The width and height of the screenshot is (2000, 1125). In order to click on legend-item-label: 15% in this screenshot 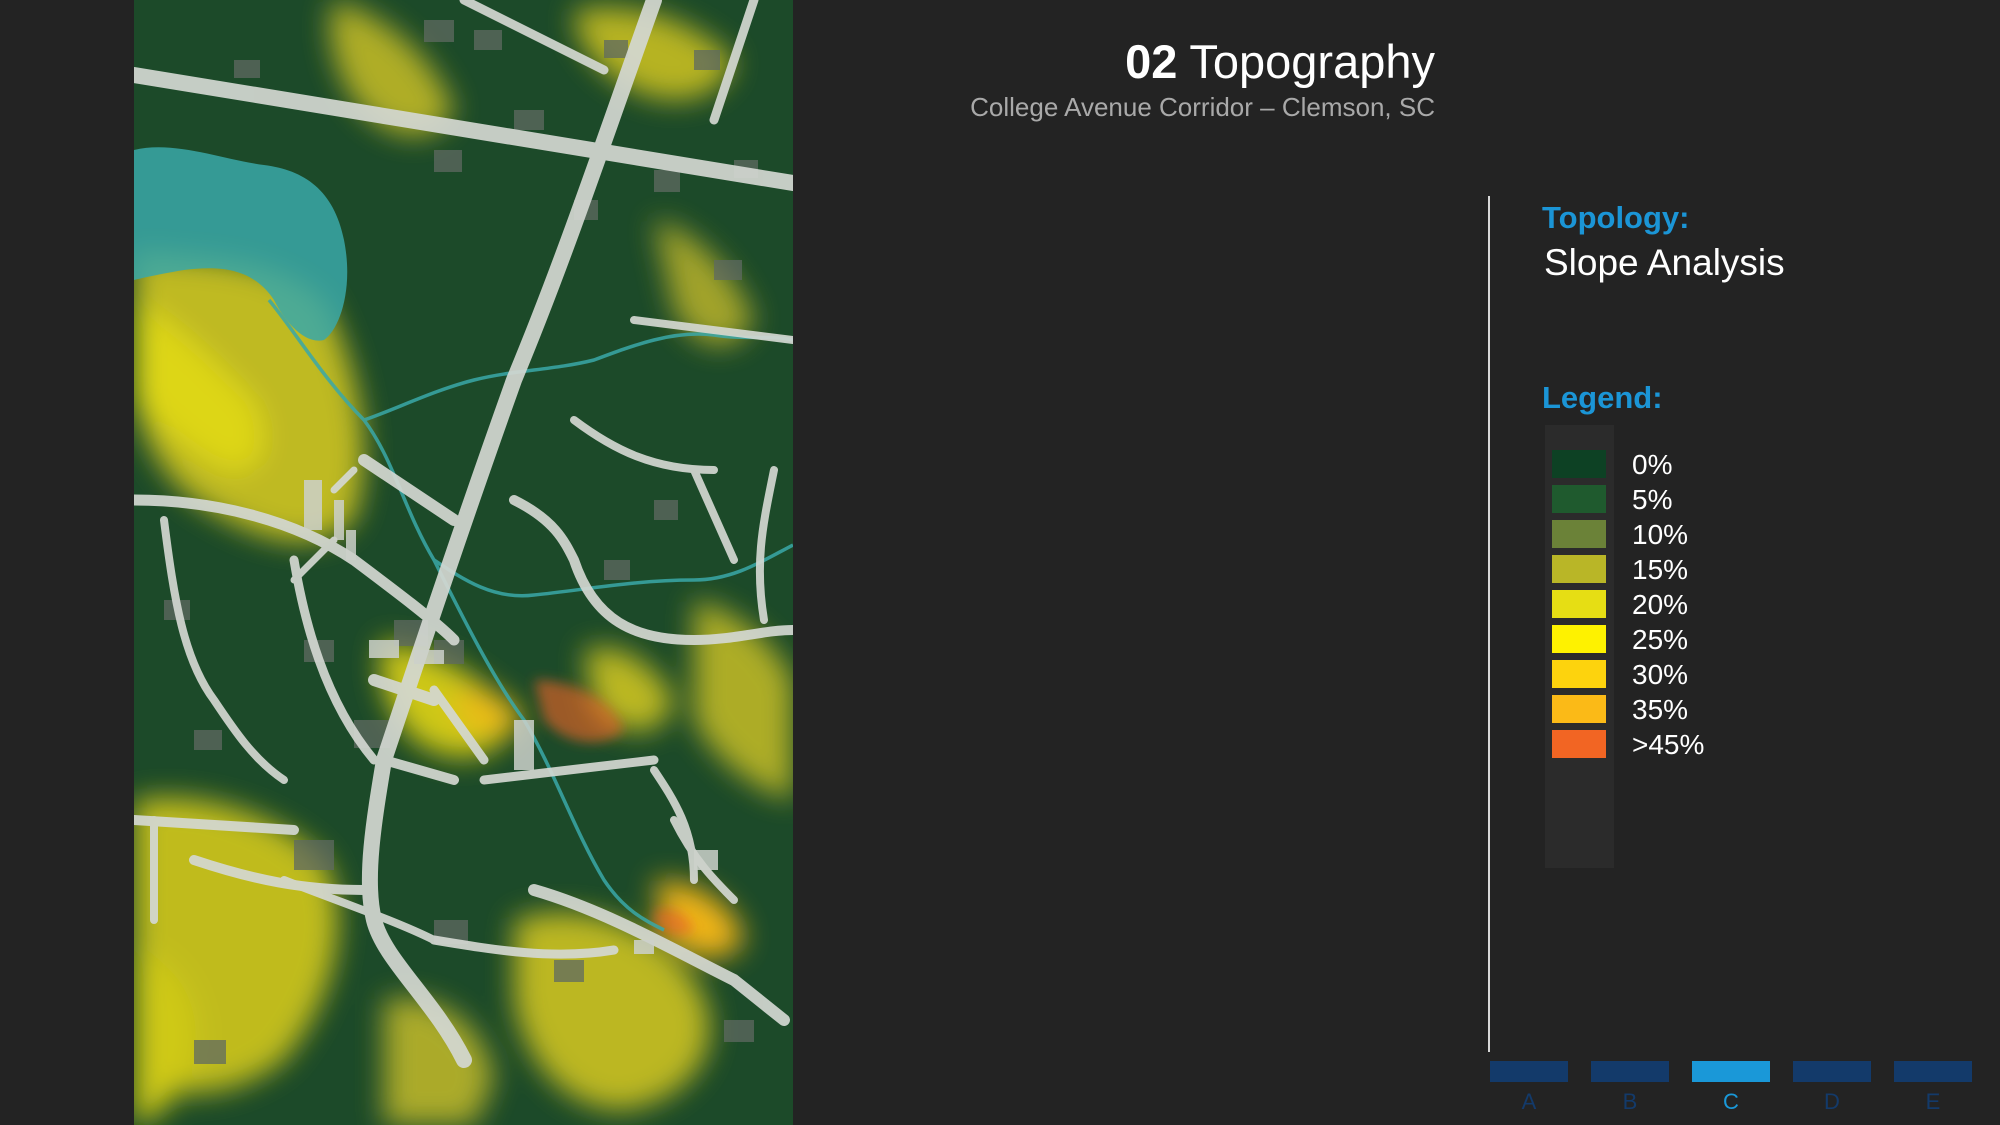, I will do `click(1660, 569)`.